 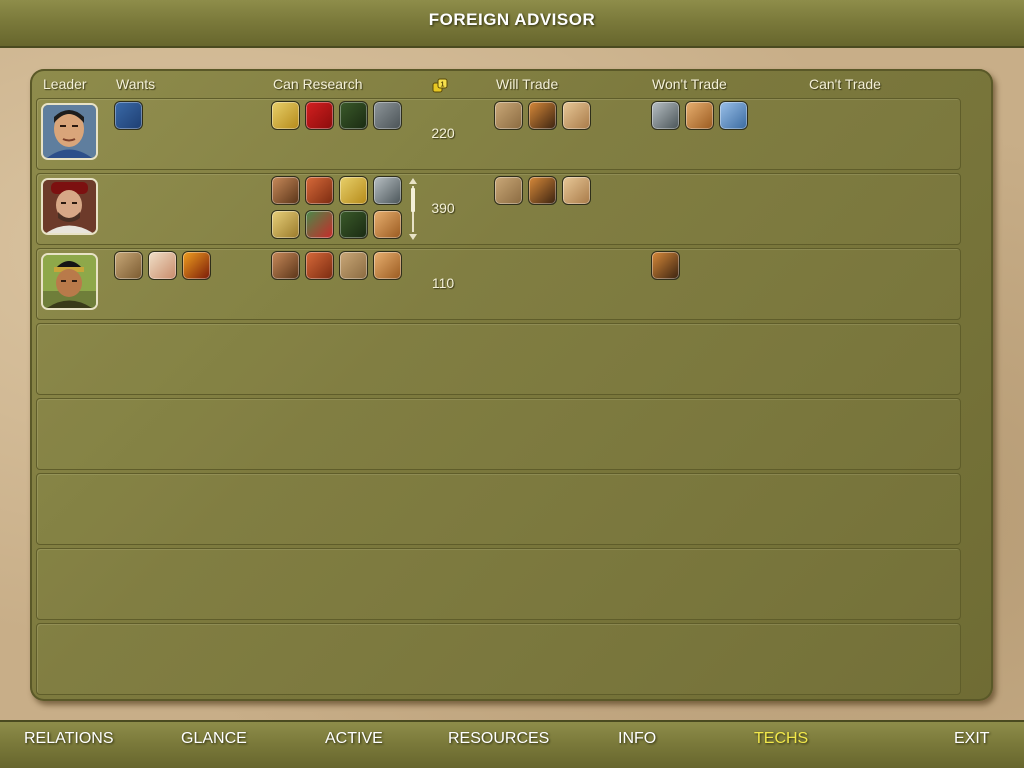 I want to click on engineering-tech-icon, so click(x=128, y=265).